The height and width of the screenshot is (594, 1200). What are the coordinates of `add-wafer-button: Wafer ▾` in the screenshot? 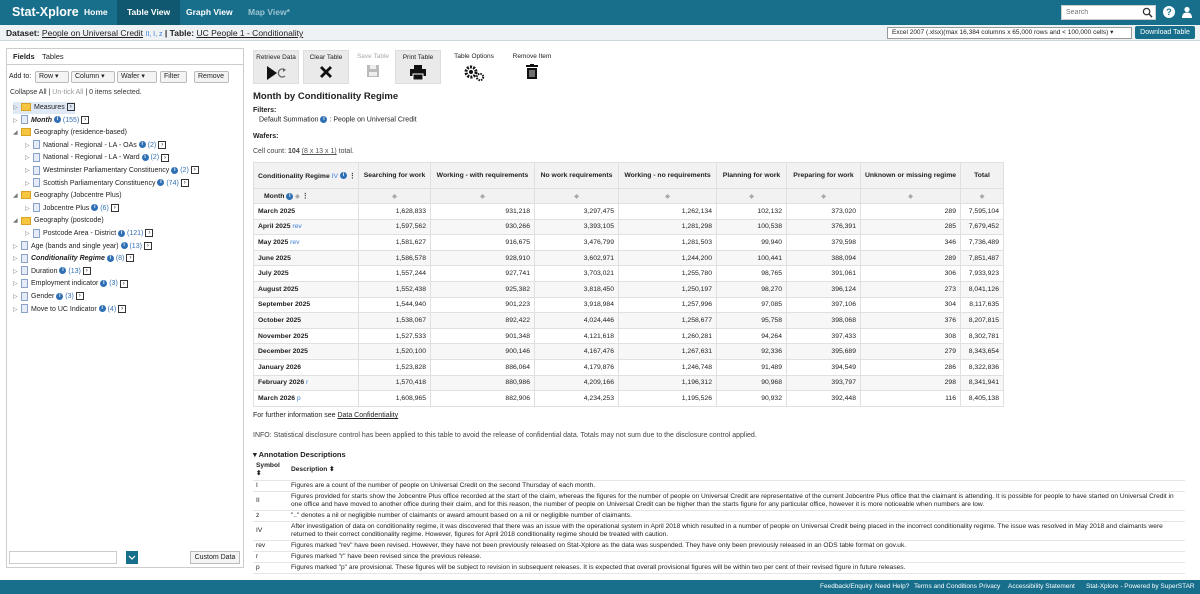 It's located at (137, 77).